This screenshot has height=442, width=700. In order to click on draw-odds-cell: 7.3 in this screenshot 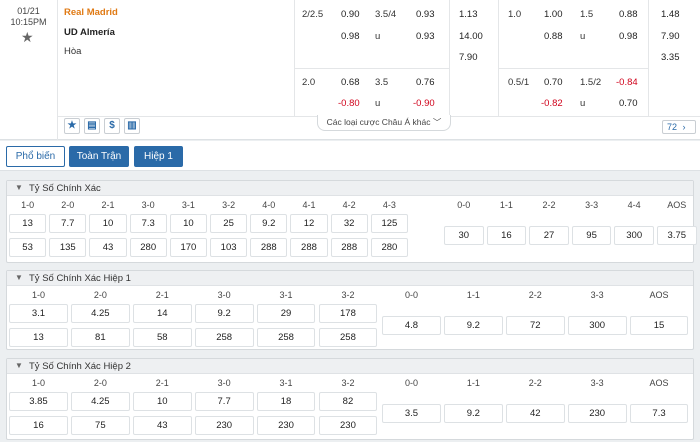, I will do `click(659, 413)`.